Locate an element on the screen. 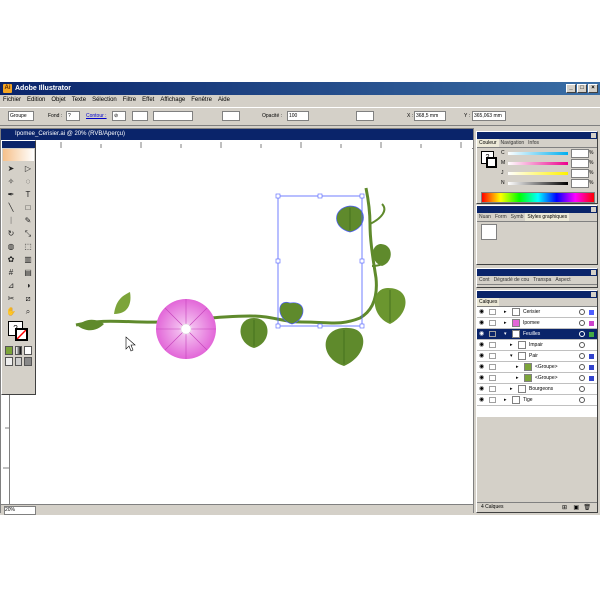 This screenshot has height=600, width=600. rectangle-tool-icon: □ is located at coordinates (28, 208).